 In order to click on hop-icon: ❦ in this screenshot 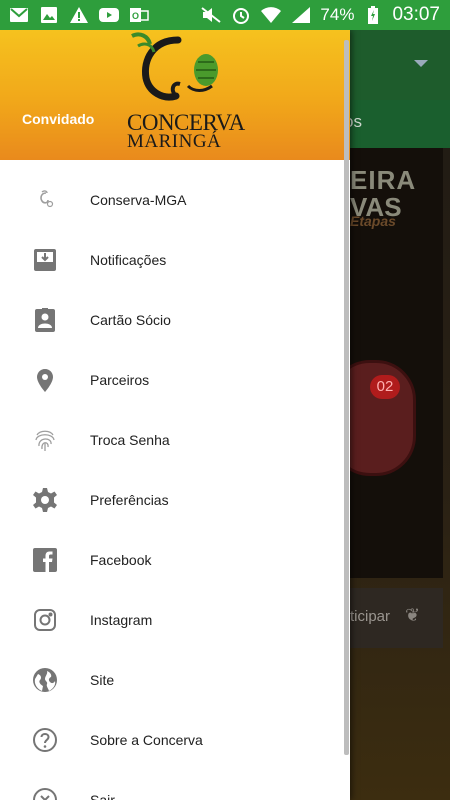, I will do `click(413, 615)`.